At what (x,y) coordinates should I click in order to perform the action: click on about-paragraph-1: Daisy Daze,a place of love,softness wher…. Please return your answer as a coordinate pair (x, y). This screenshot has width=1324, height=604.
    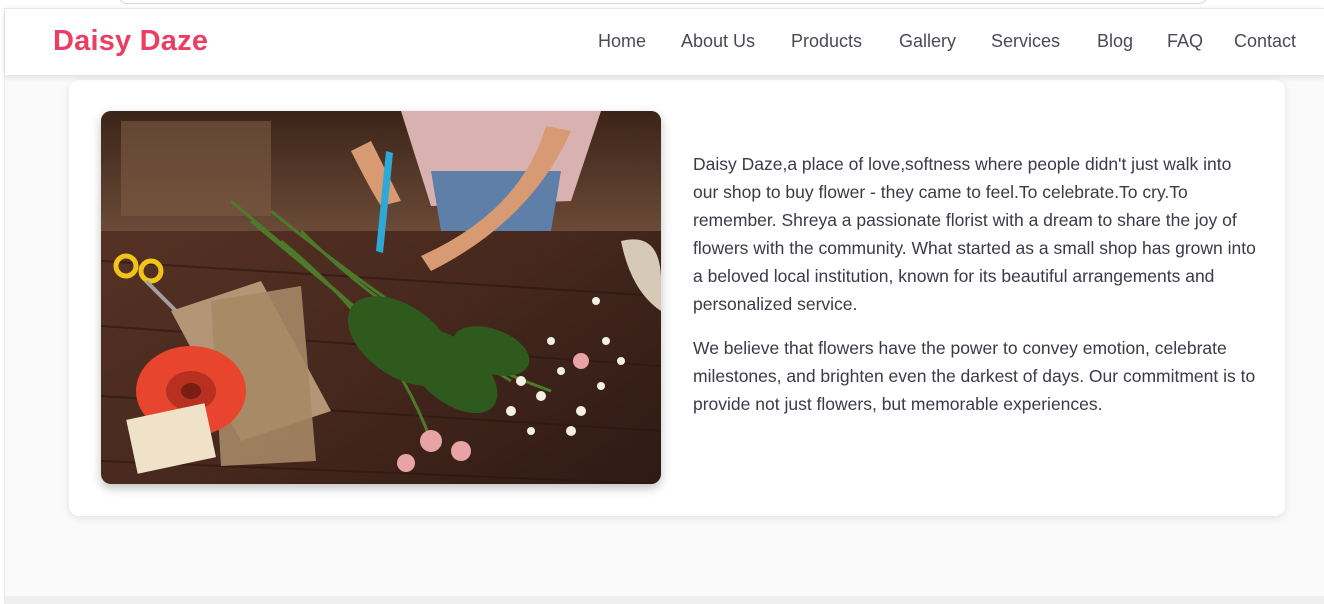
    Looking at the image, I should click on (974, 234).